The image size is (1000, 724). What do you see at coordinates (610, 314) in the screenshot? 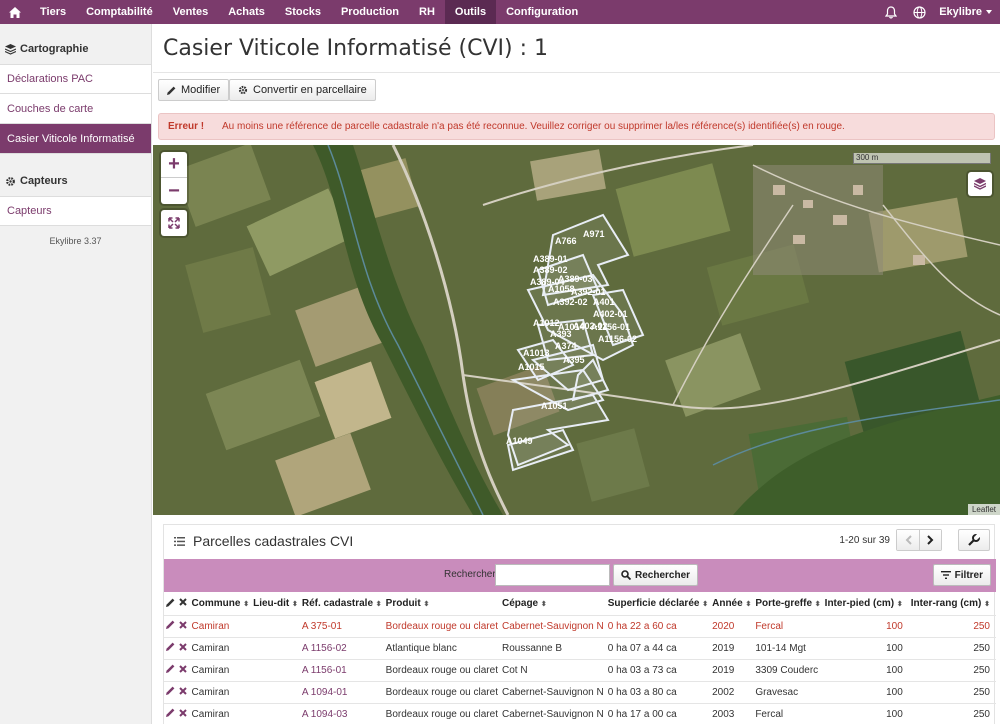
I see `parcel-label: A402-01` at bounding box center [610, 314].